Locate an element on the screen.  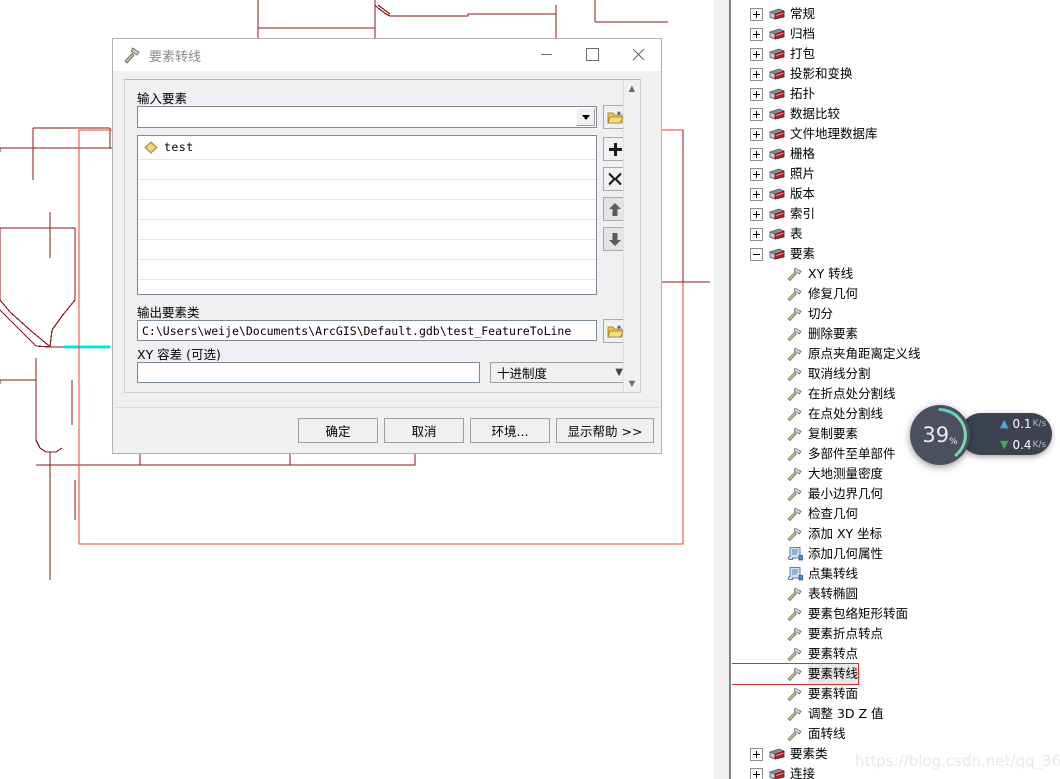
tree-item: 拓扑 is located at coordinates (773, 94).